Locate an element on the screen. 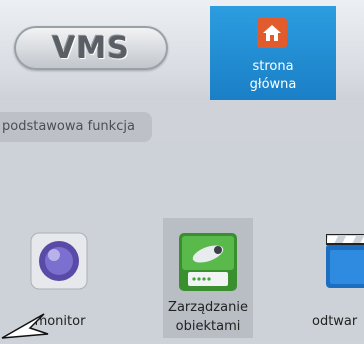 The width and height of the screenshot is (364, 344). playback-label: odtwar is located at coordinates (338, 321).